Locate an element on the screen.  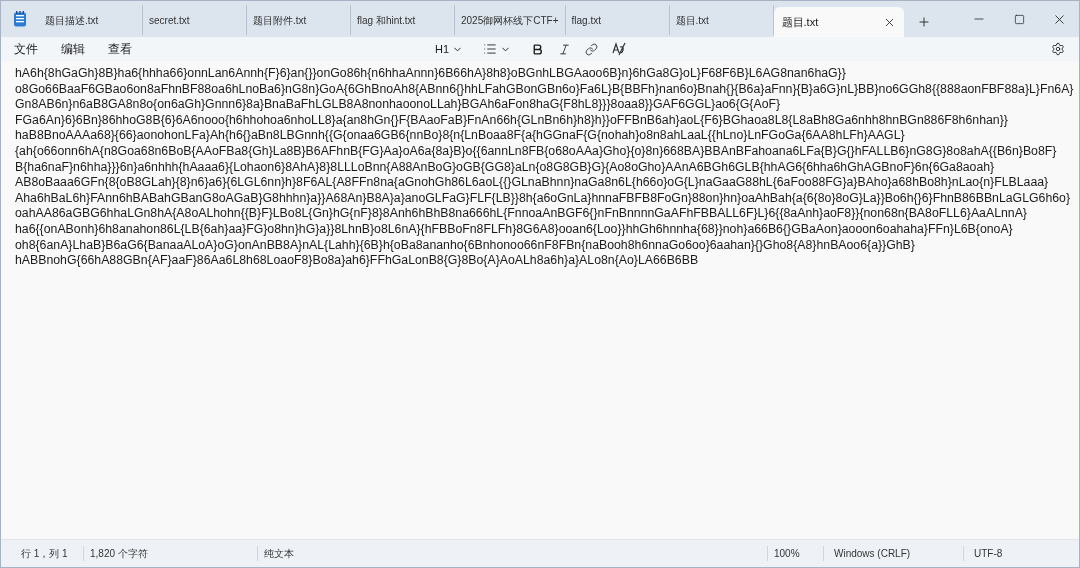
text-line: hA6h{8hGaGh}8B}ha6{hhha66}onnLan6Annh{F}6}an{}}onGo86h{n6hhaAnnn}6B66hA}8h8}oBGnhLBGAaoo6B}n}6hGa8G}oL}F68F6B}L6AG8nan6haG}} is located at coordinates (430, 74).